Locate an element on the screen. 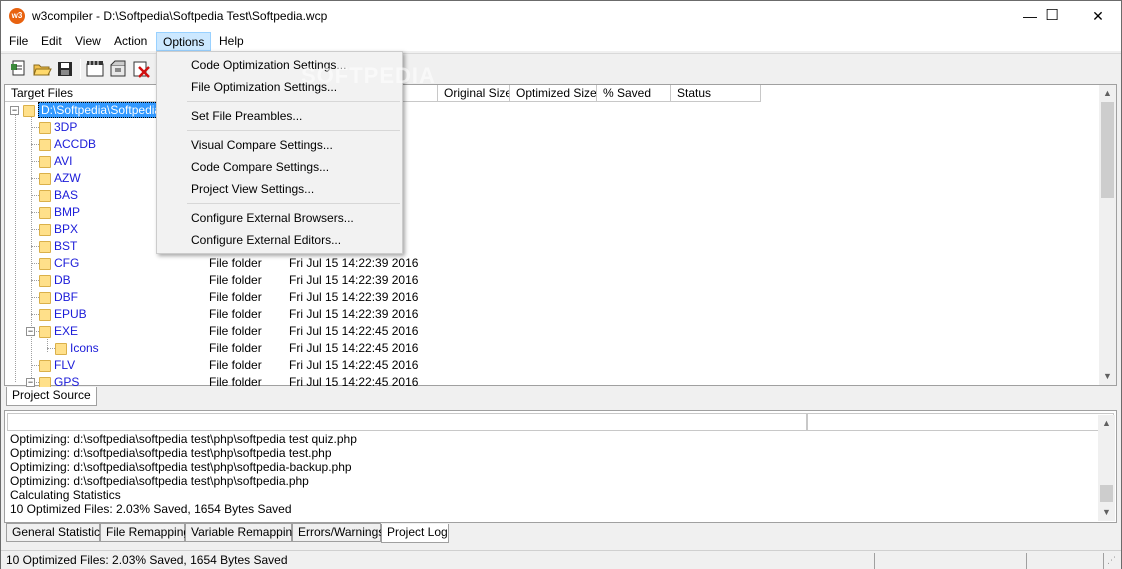  tree-item: BST is located at coordinates (65, 246).